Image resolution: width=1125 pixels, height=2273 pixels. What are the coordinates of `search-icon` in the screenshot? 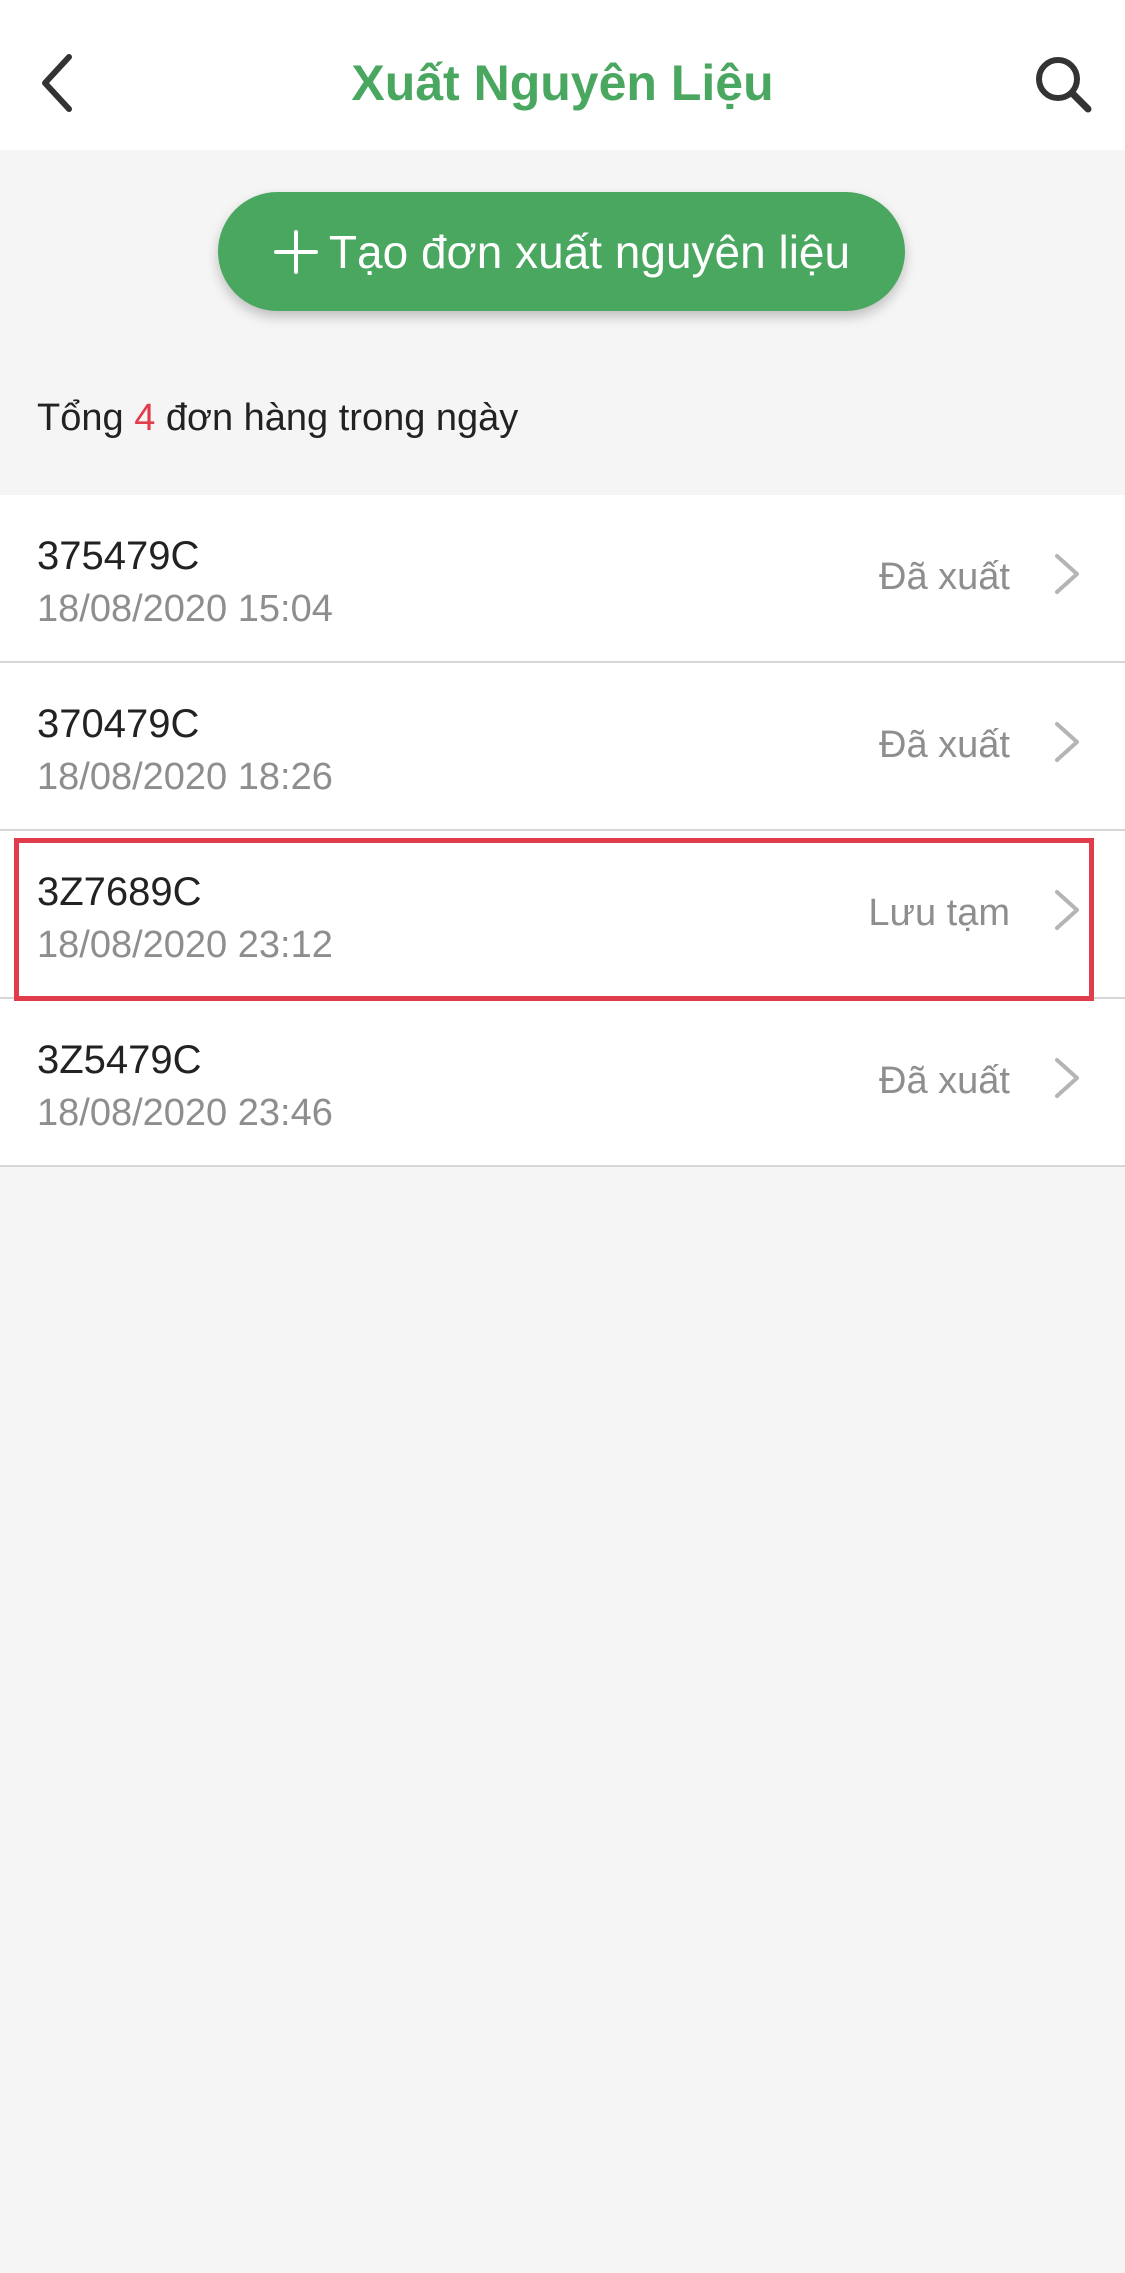 It's located at (1064, 85).